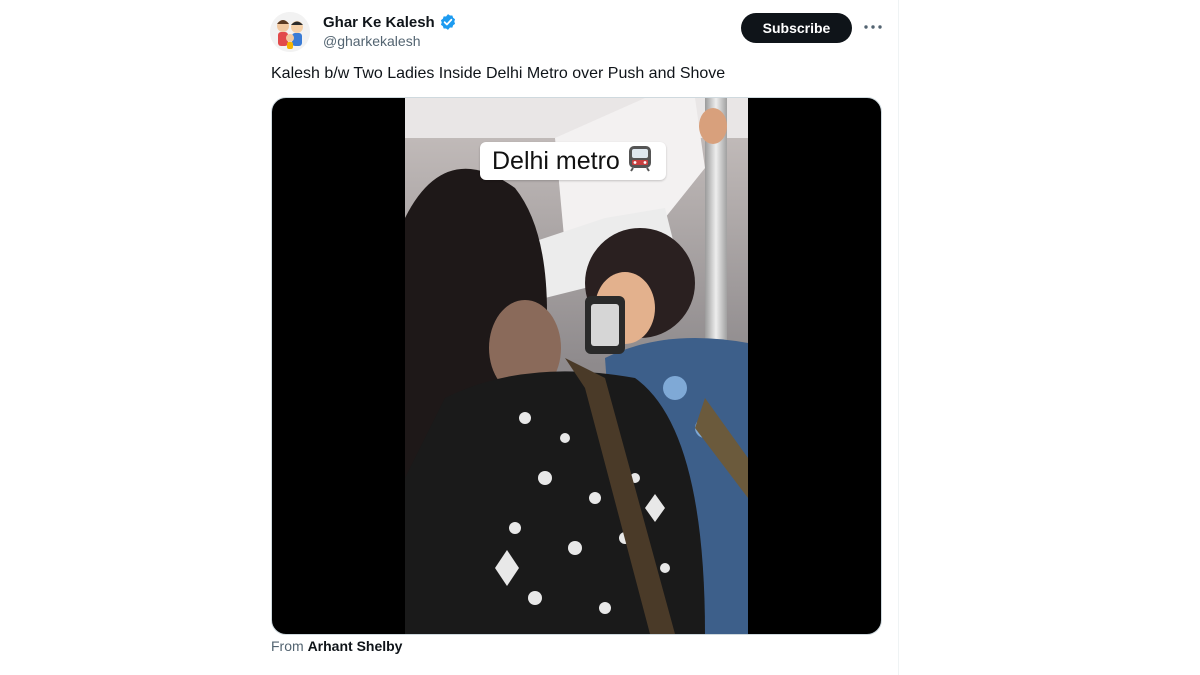  I want to click on video-caption: Delhi metro, so click(573, 161).